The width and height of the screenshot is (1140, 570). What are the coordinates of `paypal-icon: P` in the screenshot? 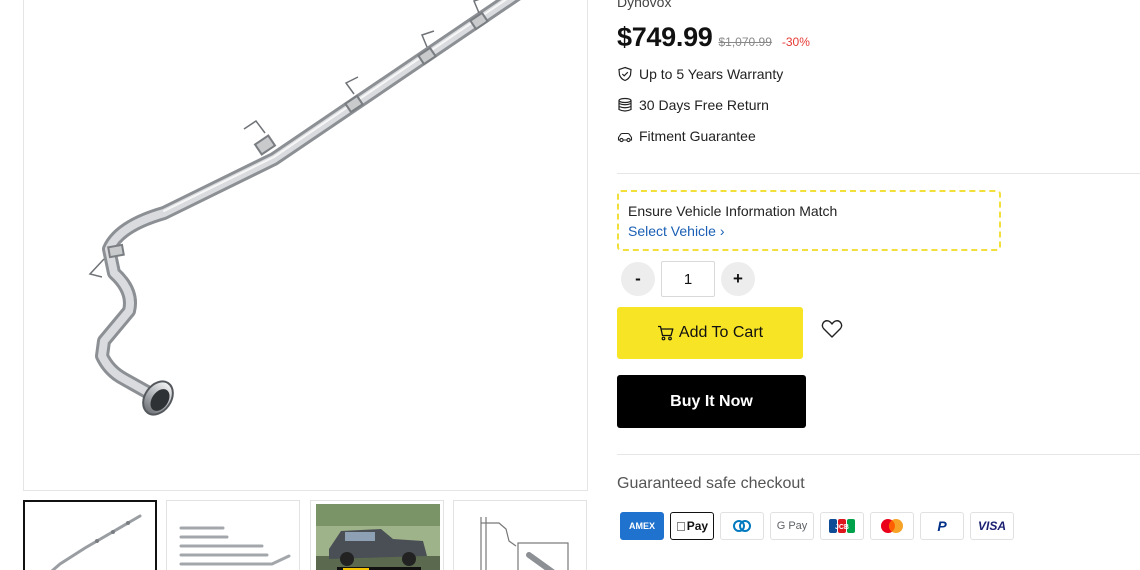 It's located at (942, 526).